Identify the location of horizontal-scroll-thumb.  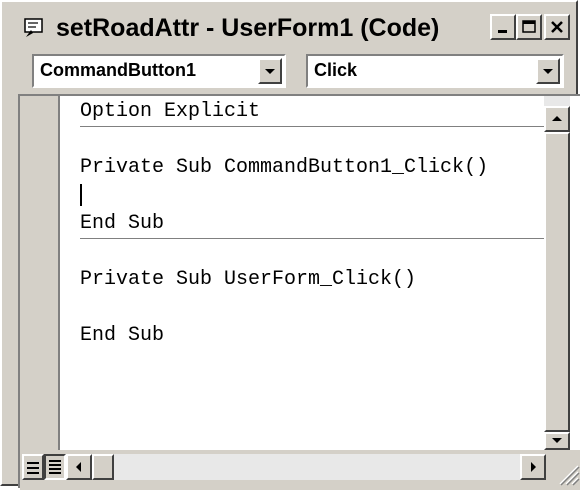
(103, 467).